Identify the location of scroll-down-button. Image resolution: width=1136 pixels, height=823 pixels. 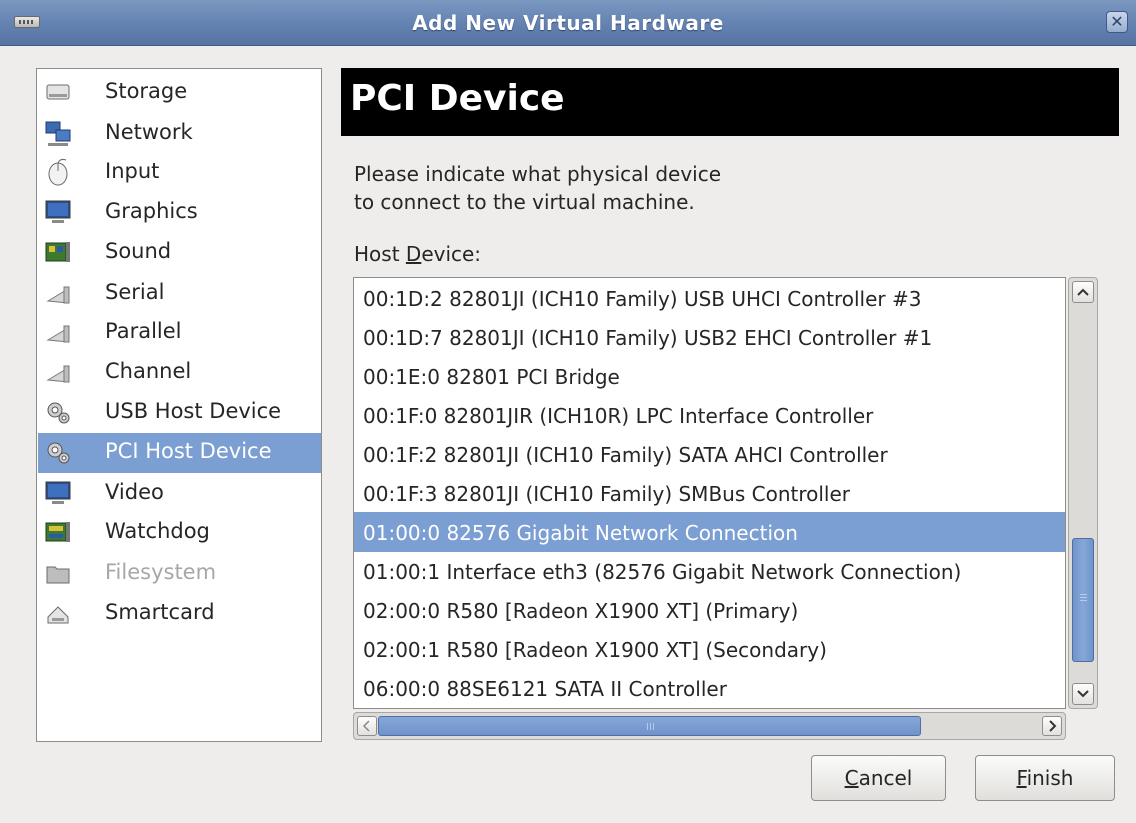
(1083, 694).